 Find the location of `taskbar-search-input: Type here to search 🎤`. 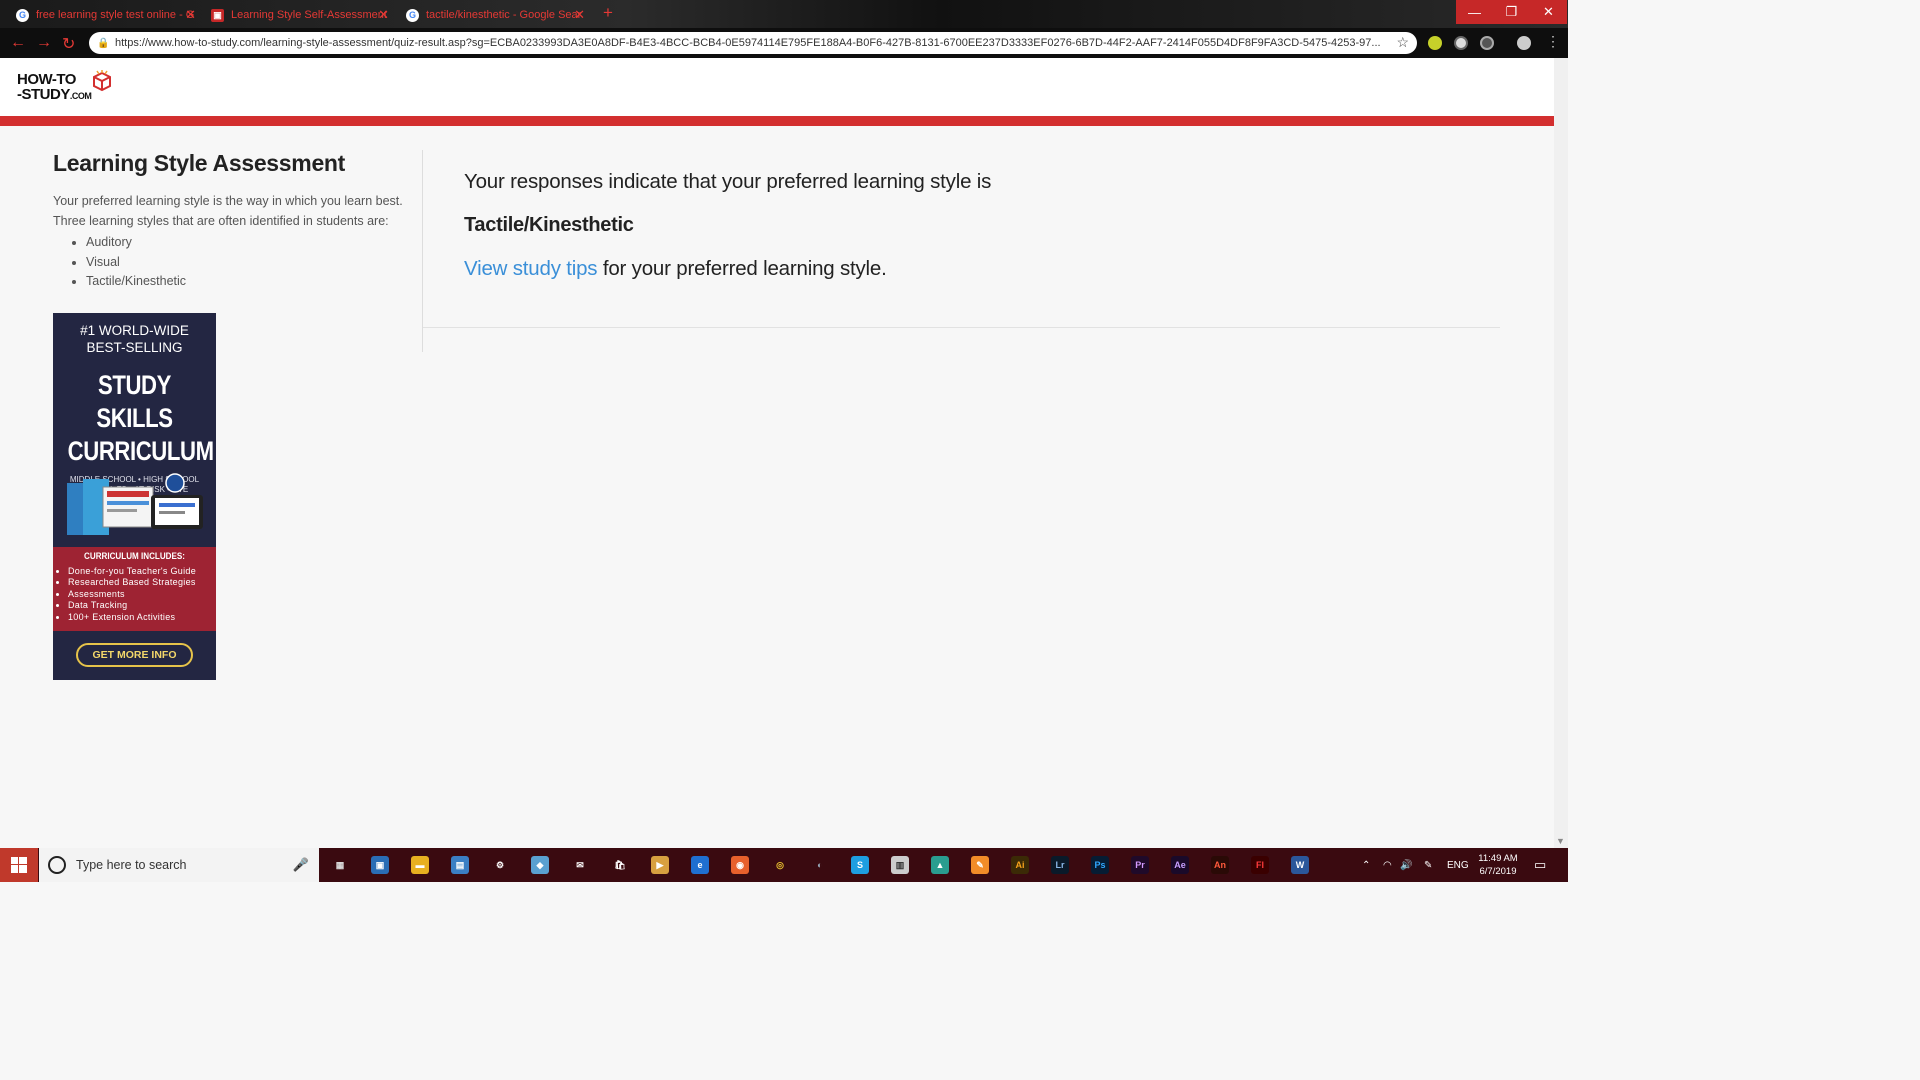

taskbar-search-input: Type here to search 🎤 is located at coordinates (179, 865).